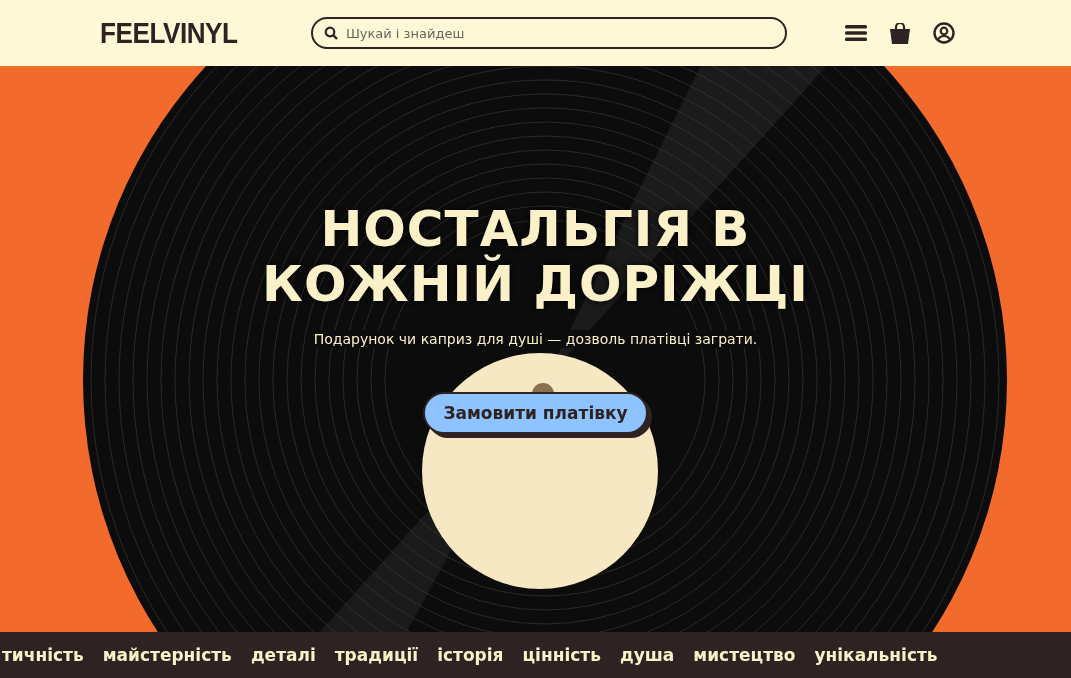  Describe the element at coordinates (744, 655) in the screenshot. I see `ticker-word: мистецтво` at that location.